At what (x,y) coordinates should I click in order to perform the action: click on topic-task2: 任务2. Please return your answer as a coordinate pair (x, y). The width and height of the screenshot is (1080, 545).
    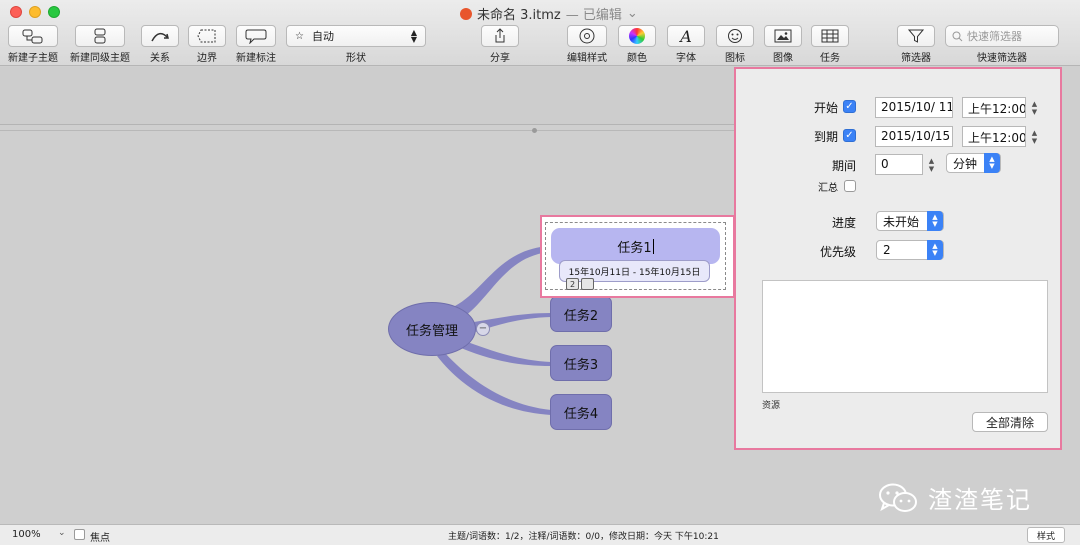
    Looking at the image, I should click on (581, 314).